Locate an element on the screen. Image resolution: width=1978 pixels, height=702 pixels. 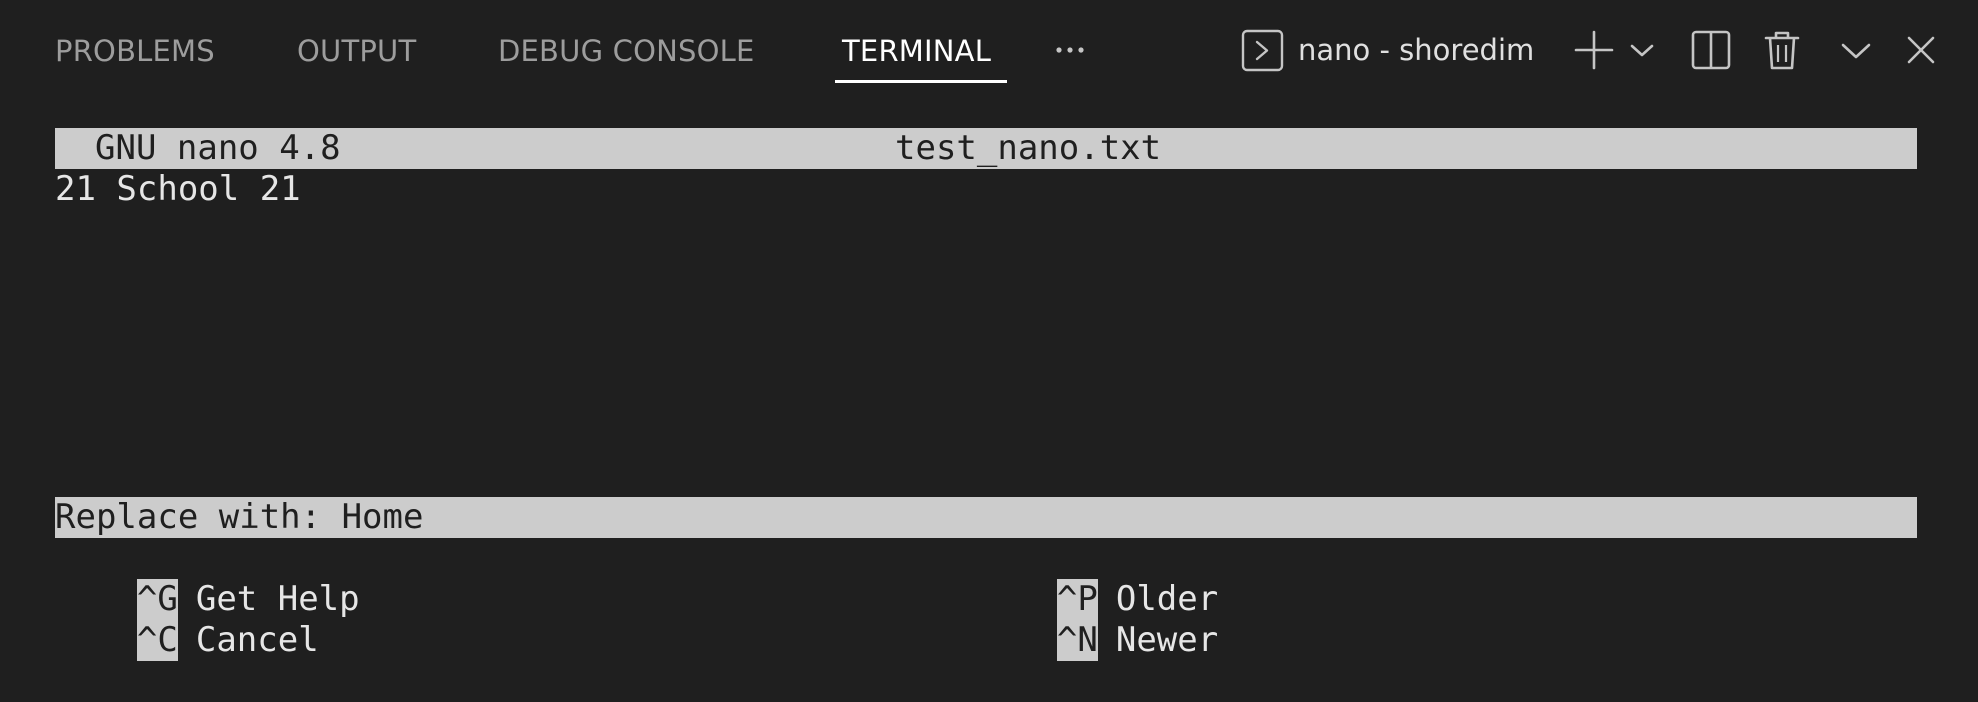
terminal-selector: nano - shoredim is located at coordinates (1387, 50).